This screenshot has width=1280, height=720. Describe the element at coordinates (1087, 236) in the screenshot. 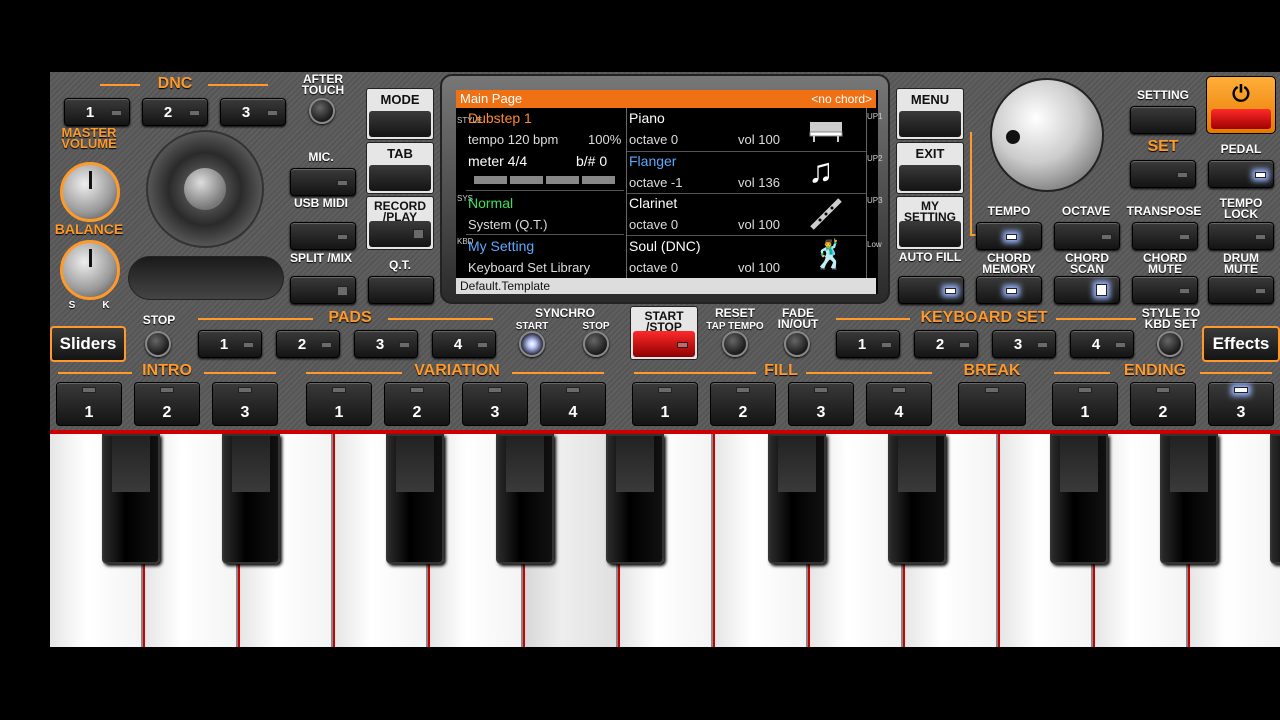

I see `octave-button` at that location.